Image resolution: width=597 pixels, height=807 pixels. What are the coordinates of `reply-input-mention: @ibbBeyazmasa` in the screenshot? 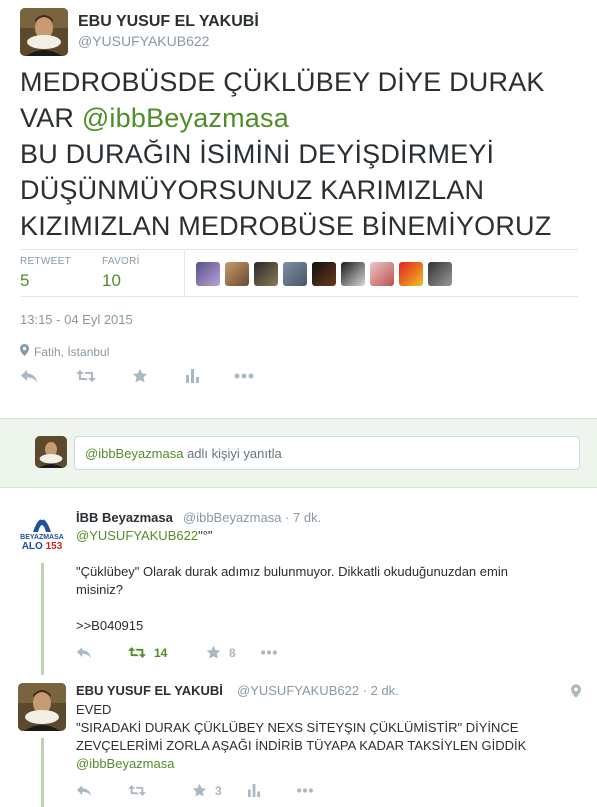 It's located at (134, 453).